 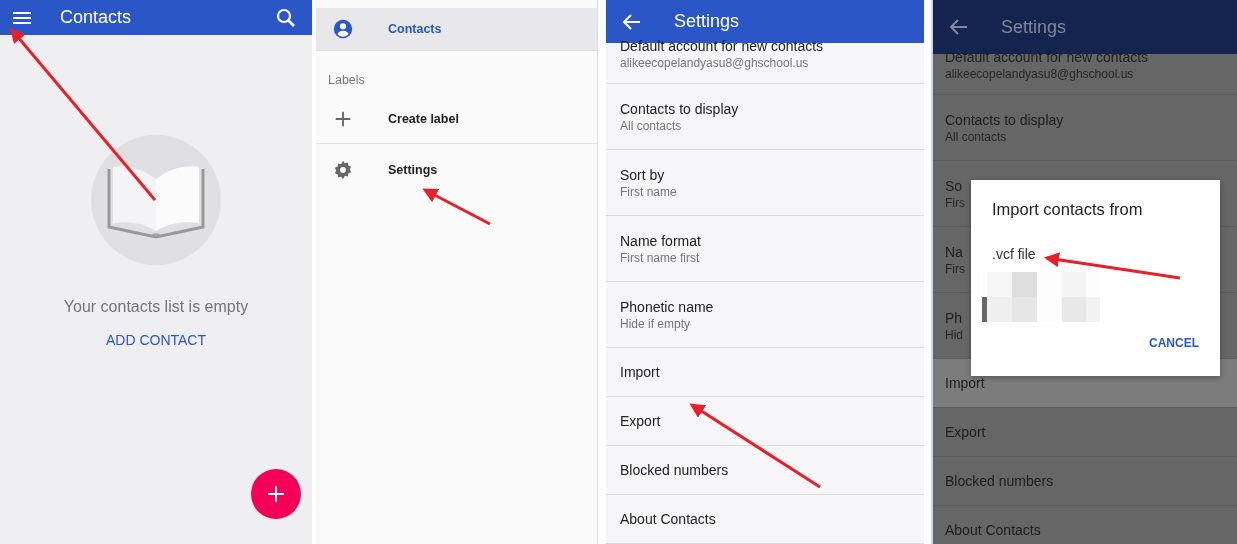 What do you see at coordinates (156, 307) in the screenshot?
I see `empty-message: Your contacts list is empty` at bounding box center [156, 307].